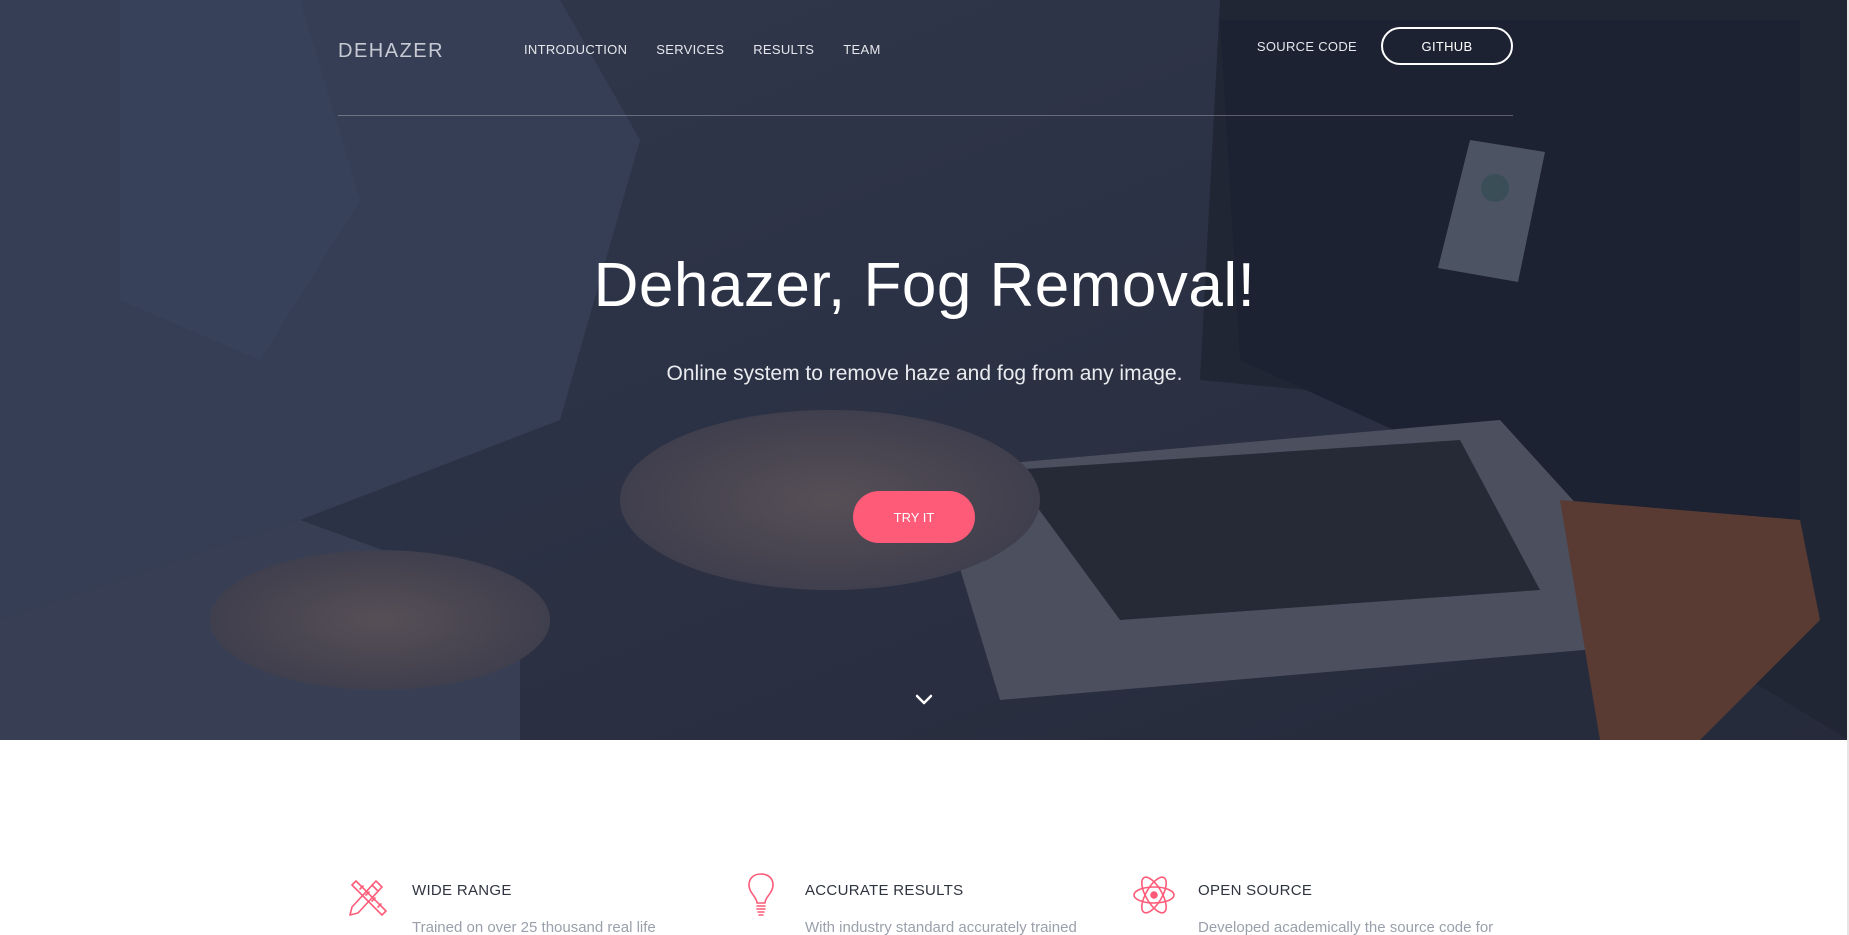  I want to click on nav-links: INTRODUCTION SERVICES RESULTS TEAM, so click(702, 49).